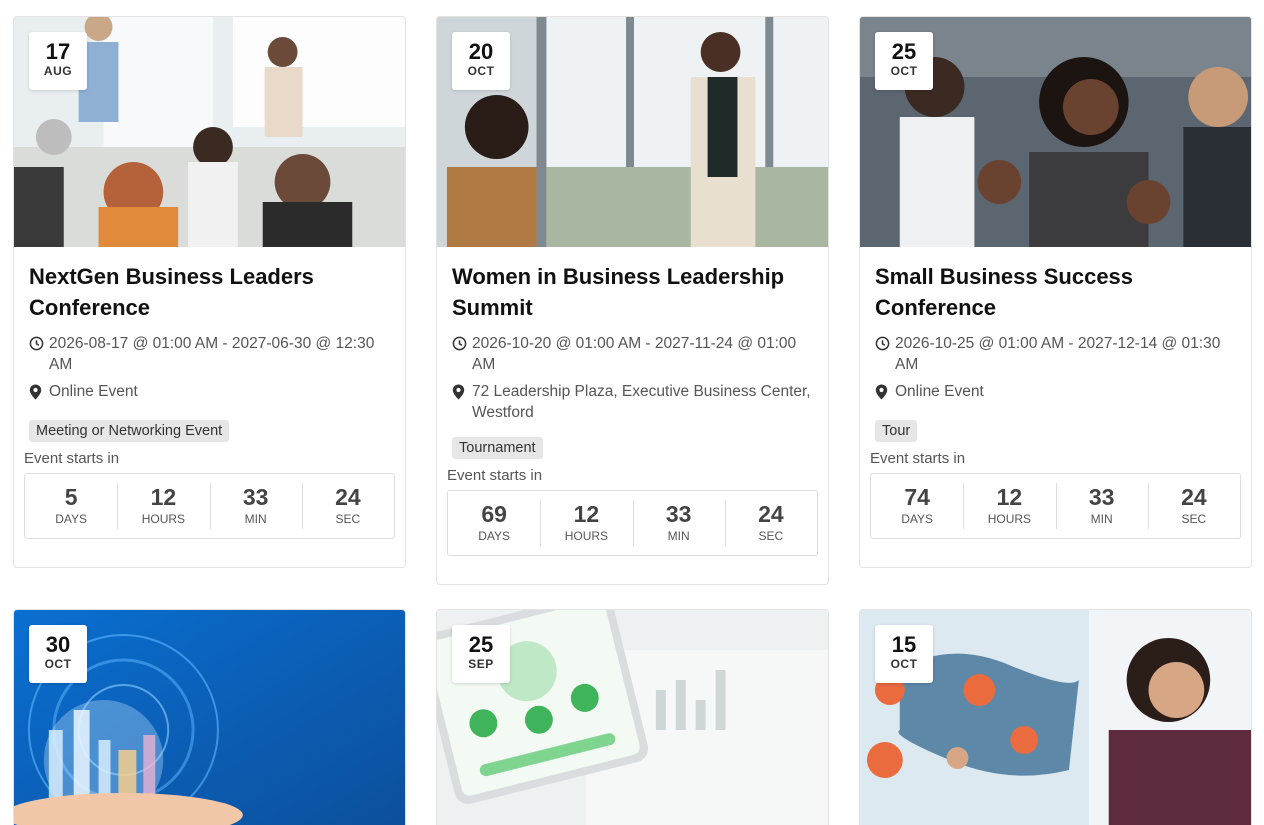  Describe the element at coordinates (904, 644) in the screenshot. I see `date-day: 15` at that location.